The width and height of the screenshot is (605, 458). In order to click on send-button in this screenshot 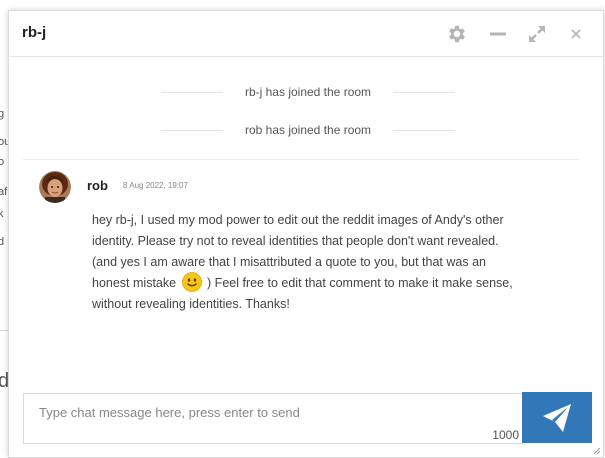, I will do `click(557, 417)`.